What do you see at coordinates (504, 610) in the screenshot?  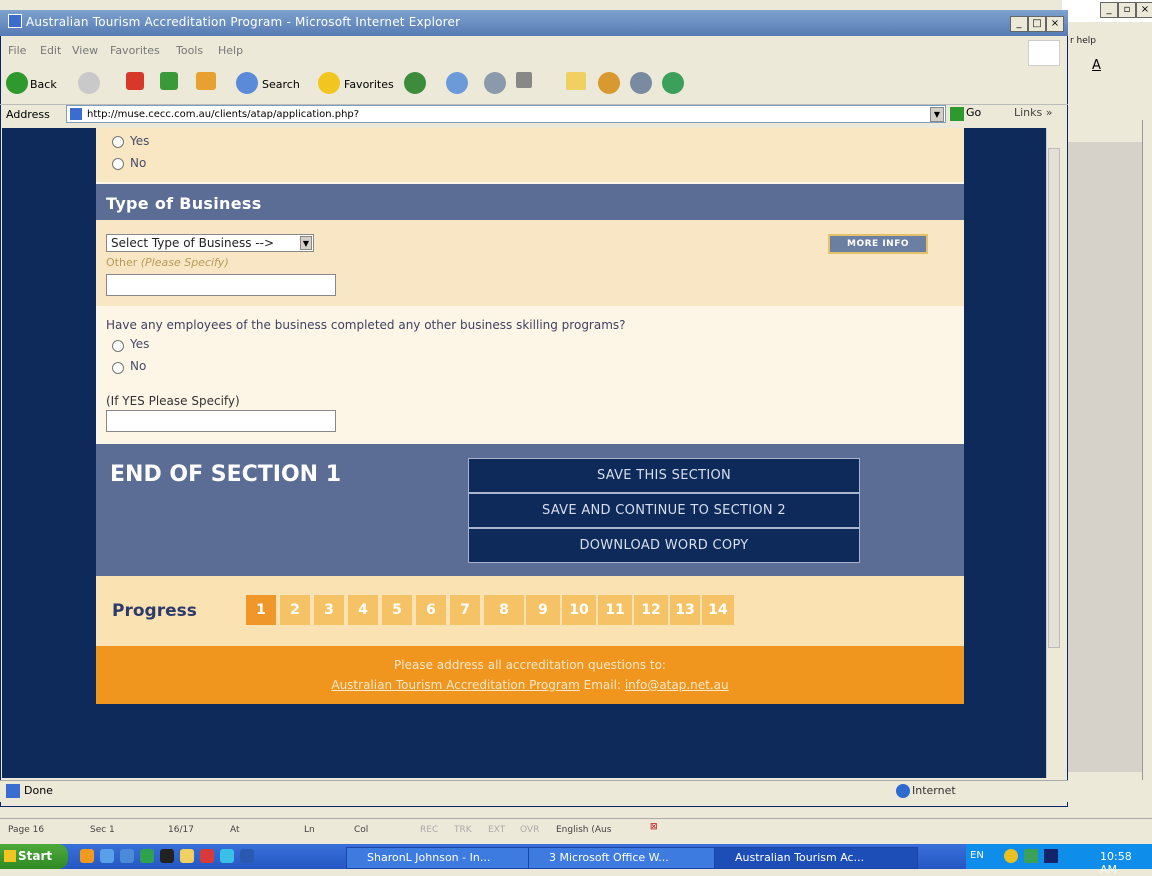 I see `progress-step-8: 8` at bounding box center [504, 610].